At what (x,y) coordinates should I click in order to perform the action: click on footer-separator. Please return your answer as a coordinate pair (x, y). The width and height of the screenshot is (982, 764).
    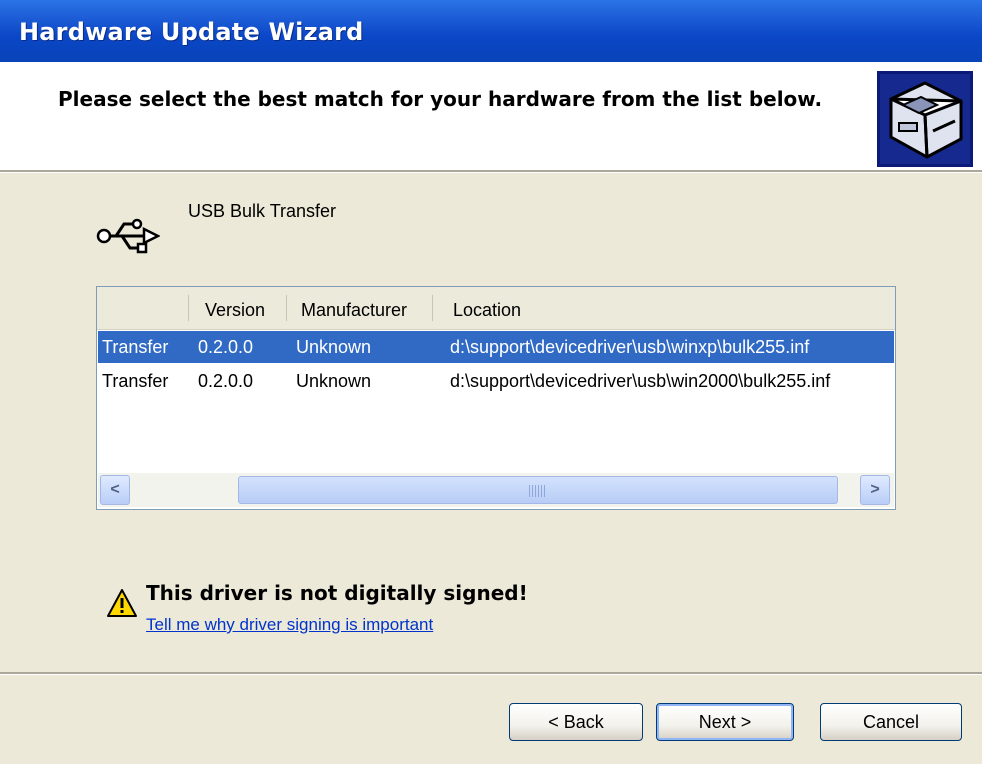
    Looking at the image, I should click on (491, 673).